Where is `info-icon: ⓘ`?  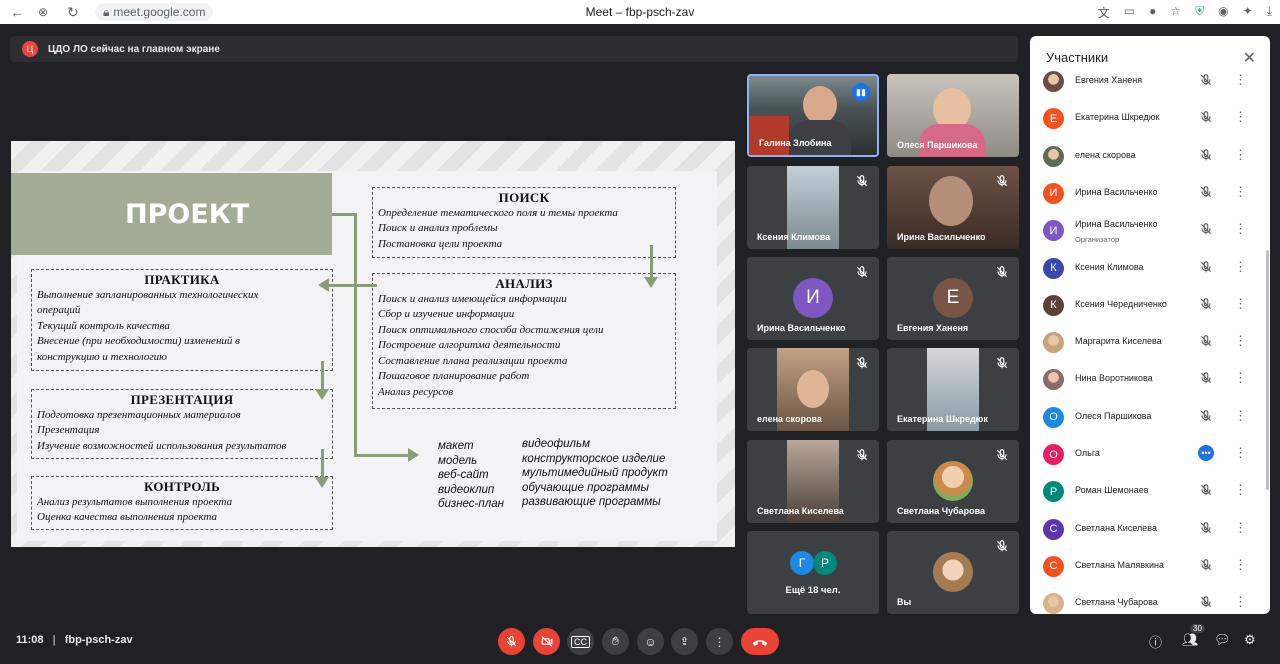 info-icon: ⓘ is located at coordinates (1155, 641).